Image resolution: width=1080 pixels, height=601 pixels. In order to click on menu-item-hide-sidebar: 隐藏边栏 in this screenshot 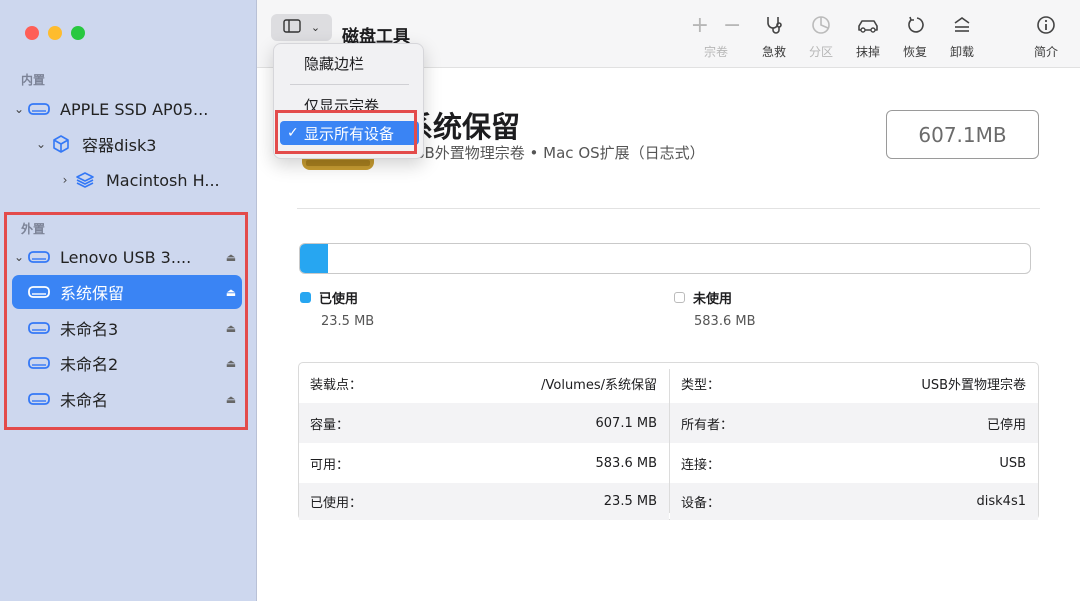, I will do `click(349, 63)`.